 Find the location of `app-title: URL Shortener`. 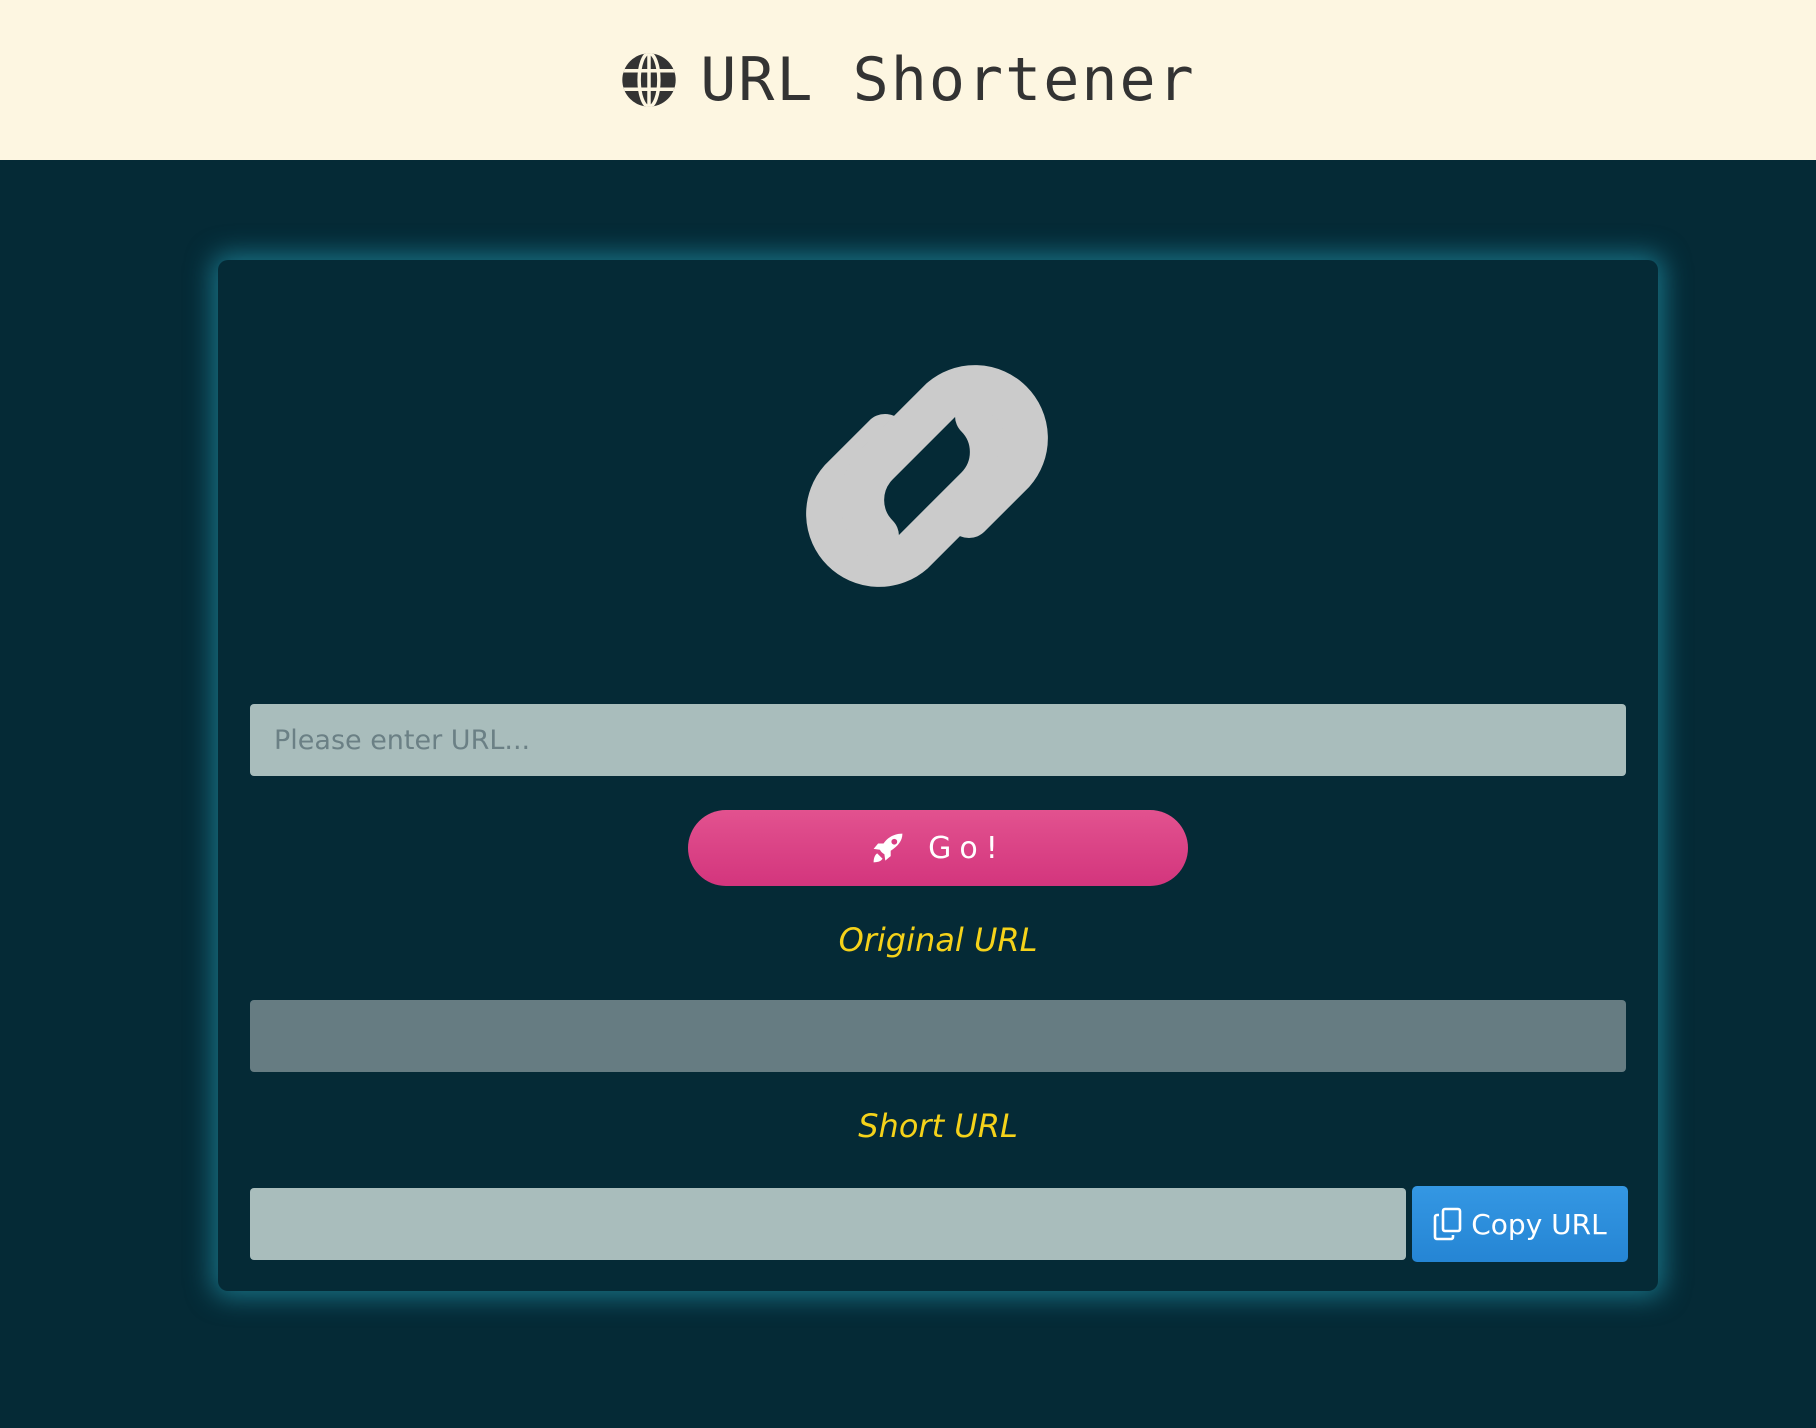

app-title: URL Shortener is located at coordinates (948, 80).